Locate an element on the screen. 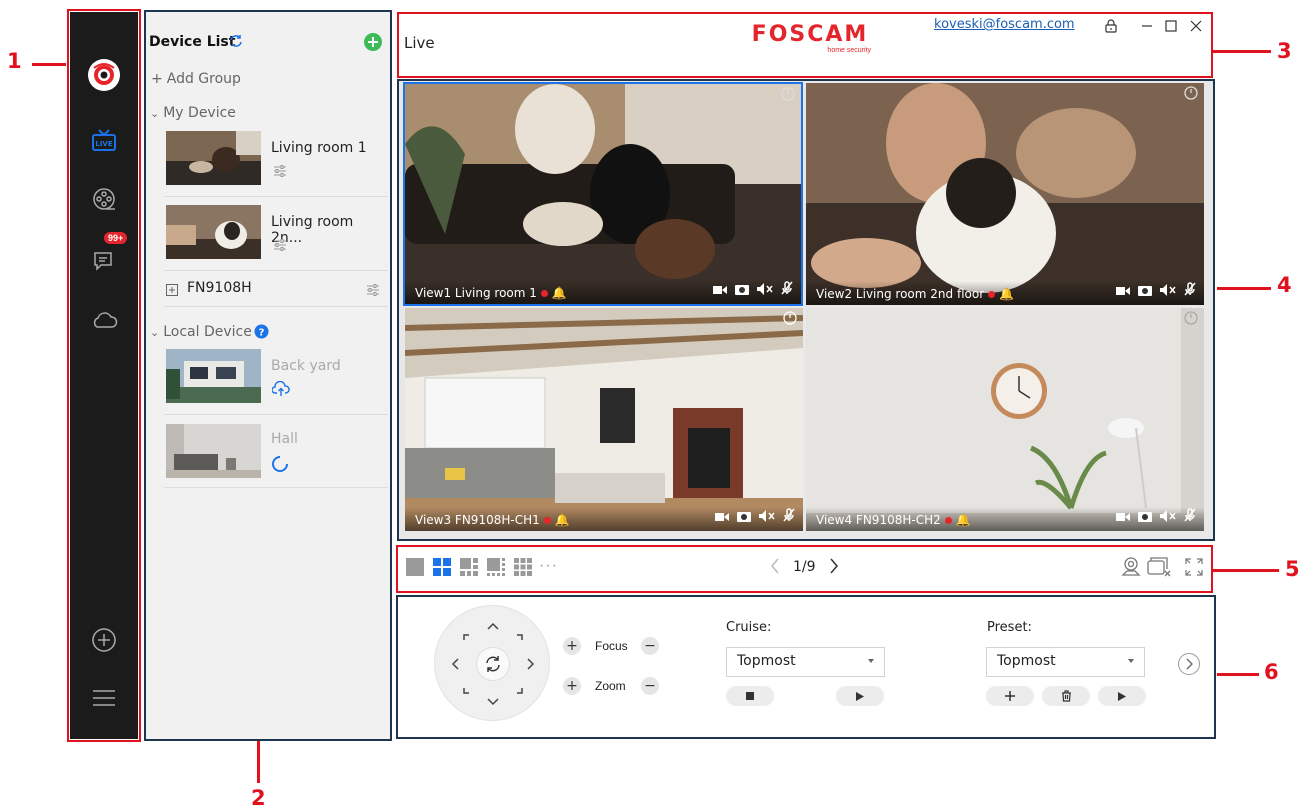 This screenshot has height=812, width=1310. callout-3: 3 is located at coordinates (1284, 51).